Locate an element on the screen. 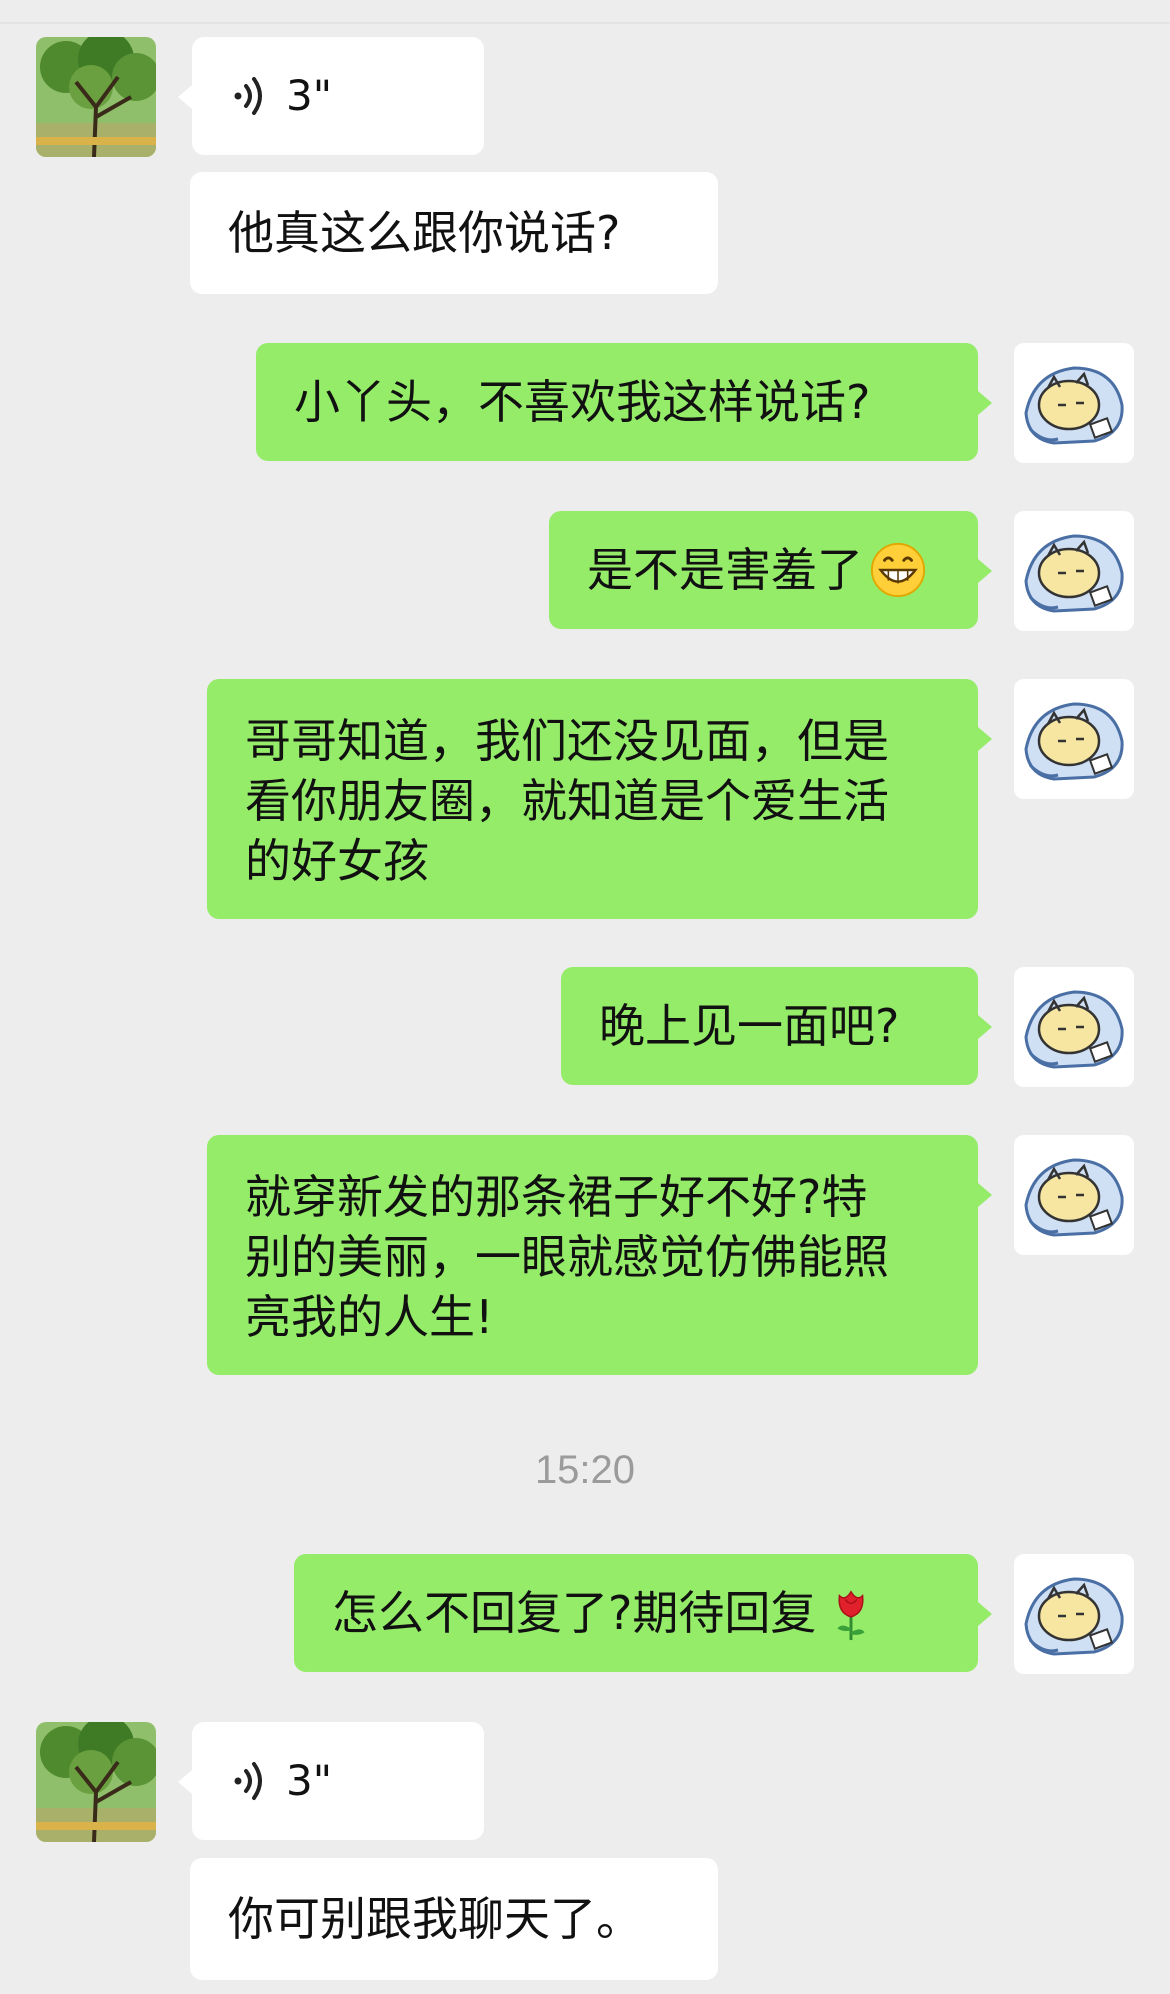 The image size is (1170, 1994). outgoing-message: 哥哥知道，我们还没见面，但是 看你朋友圈，就知道是个爱生活 的好女孩 is located at coordinates (599, 799).